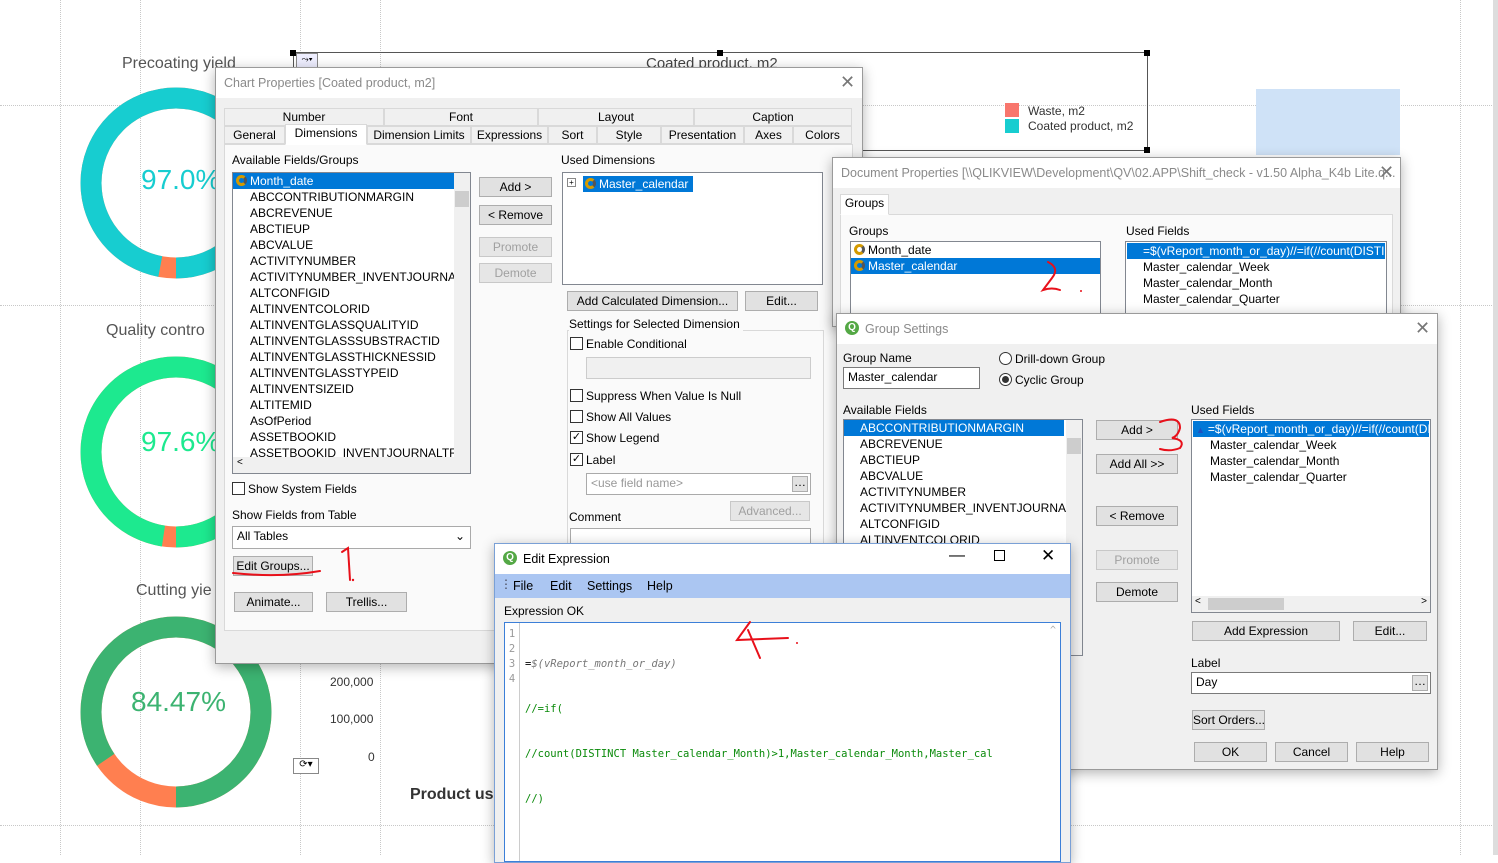 This screenshot has height=863, width=1498. I want to click on tab-axes: Axes, so click(768, 135).